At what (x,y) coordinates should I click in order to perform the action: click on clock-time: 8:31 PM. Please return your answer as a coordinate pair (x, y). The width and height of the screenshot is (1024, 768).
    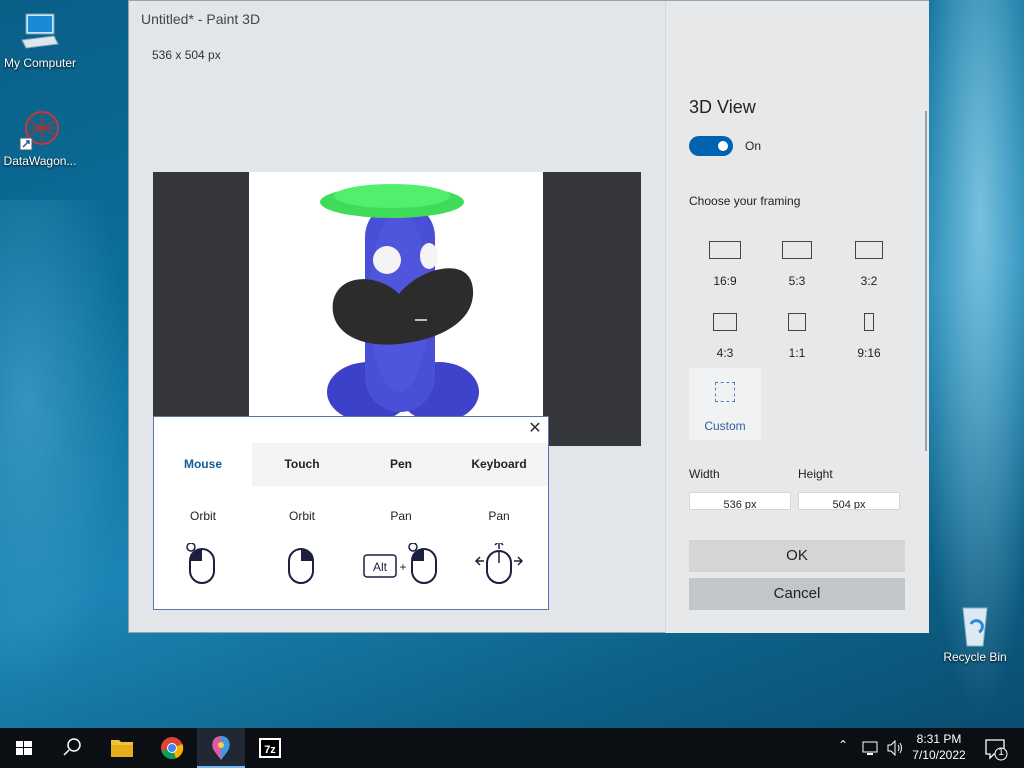
    Looking at the image, I should click on (939, 739).